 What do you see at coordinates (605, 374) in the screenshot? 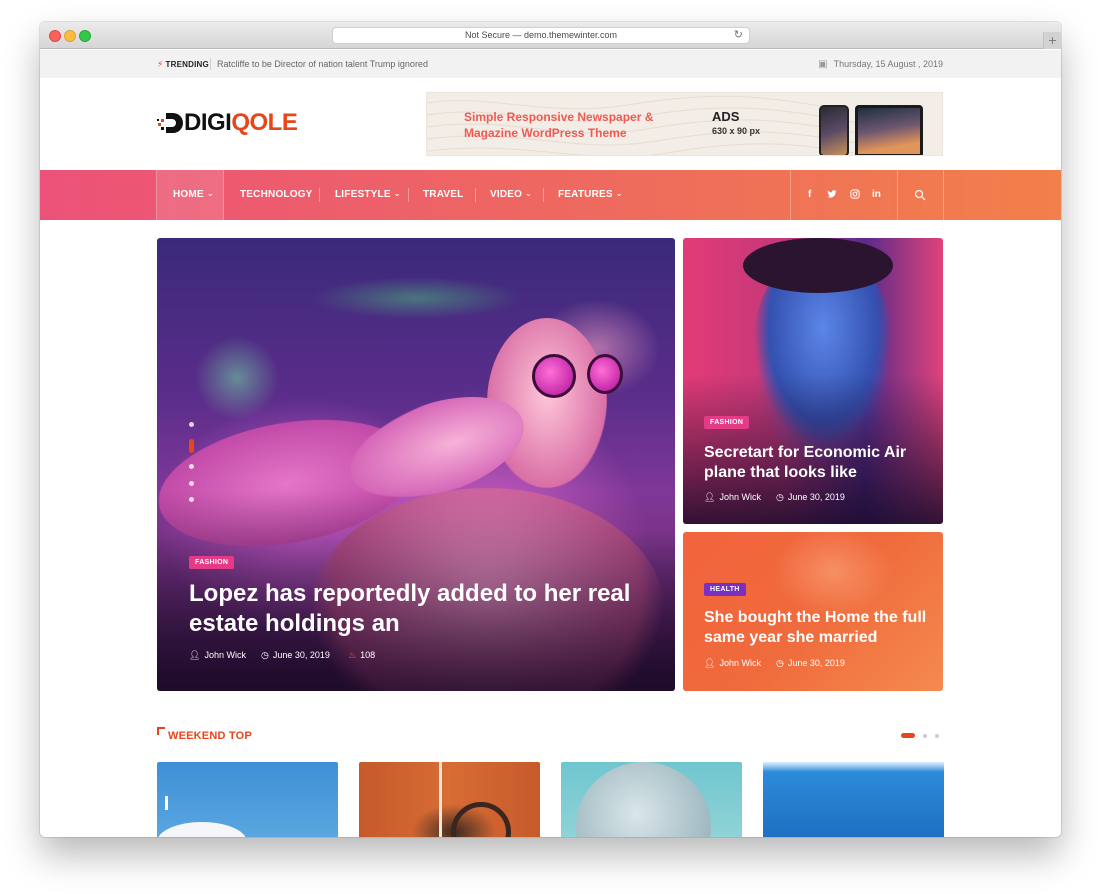
I see `hero-image-sunglass-right` at bounding box center [605, 374].